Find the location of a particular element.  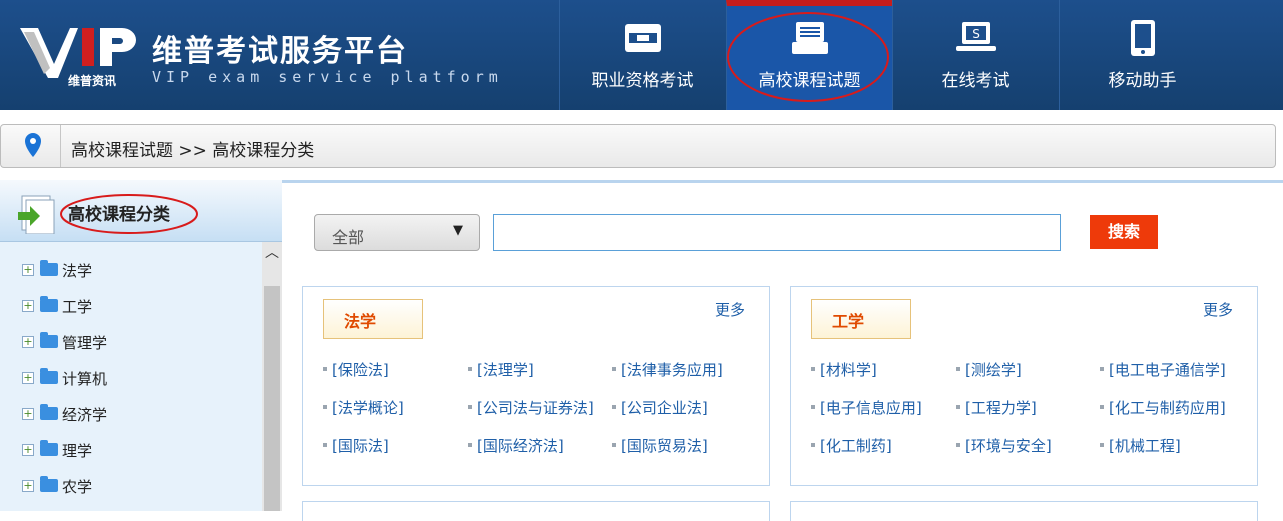

panel-title: 法学 is located at coordinates (360, 321).